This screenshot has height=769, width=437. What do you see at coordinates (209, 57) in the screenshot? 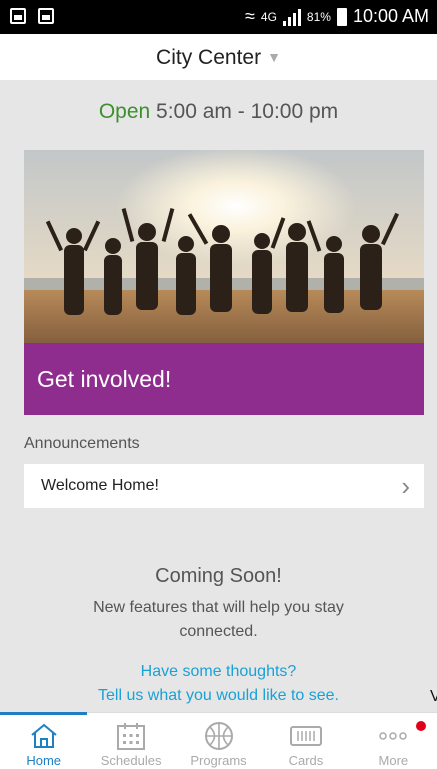
I see `location-name: City Center` at bounding box center [209, 57].